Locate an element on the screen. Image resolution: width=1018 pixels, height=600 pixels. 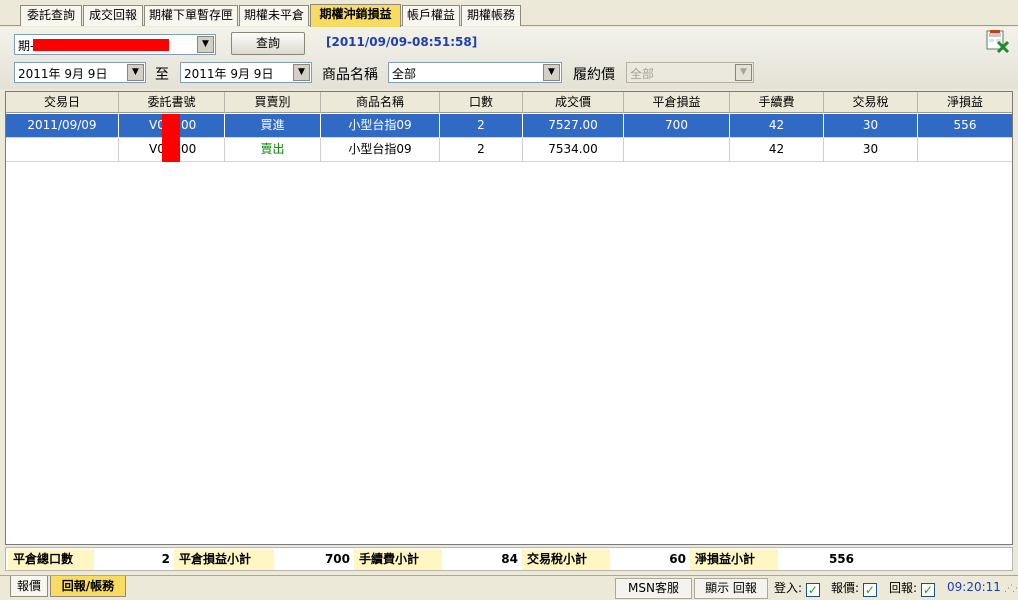
date-to-value: 2011年 9月 9日 is located at coordinates (229, 74).